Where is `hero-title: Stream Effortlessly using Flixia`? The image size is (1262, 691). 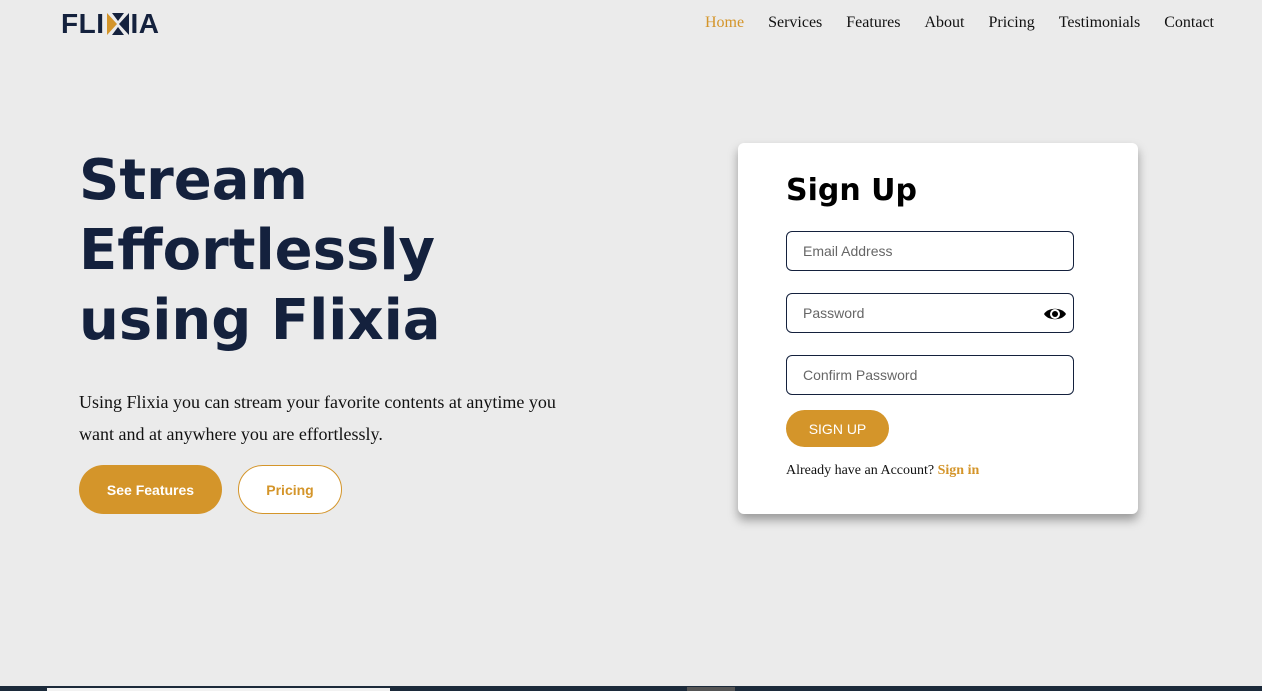
hero-title: Stream Effortlessly using Flixia is located at coordinates (339, 251).